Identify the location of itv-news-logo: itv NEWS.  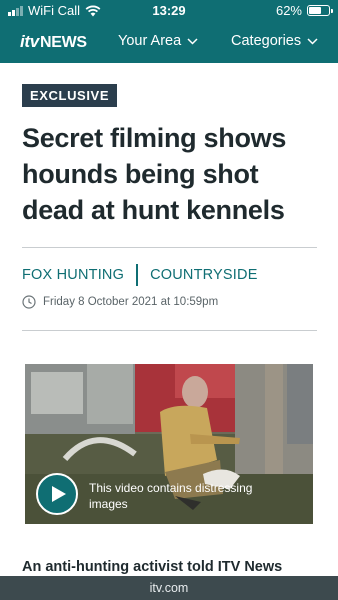
(53, 42).